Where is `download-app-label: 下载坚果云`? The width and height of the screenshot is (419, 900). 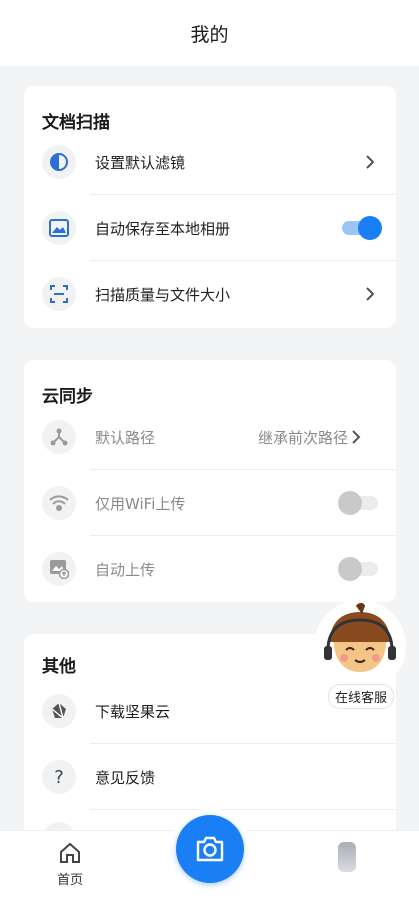
download-app-label: 下载坚果云 is located at coordinates (133, 711).